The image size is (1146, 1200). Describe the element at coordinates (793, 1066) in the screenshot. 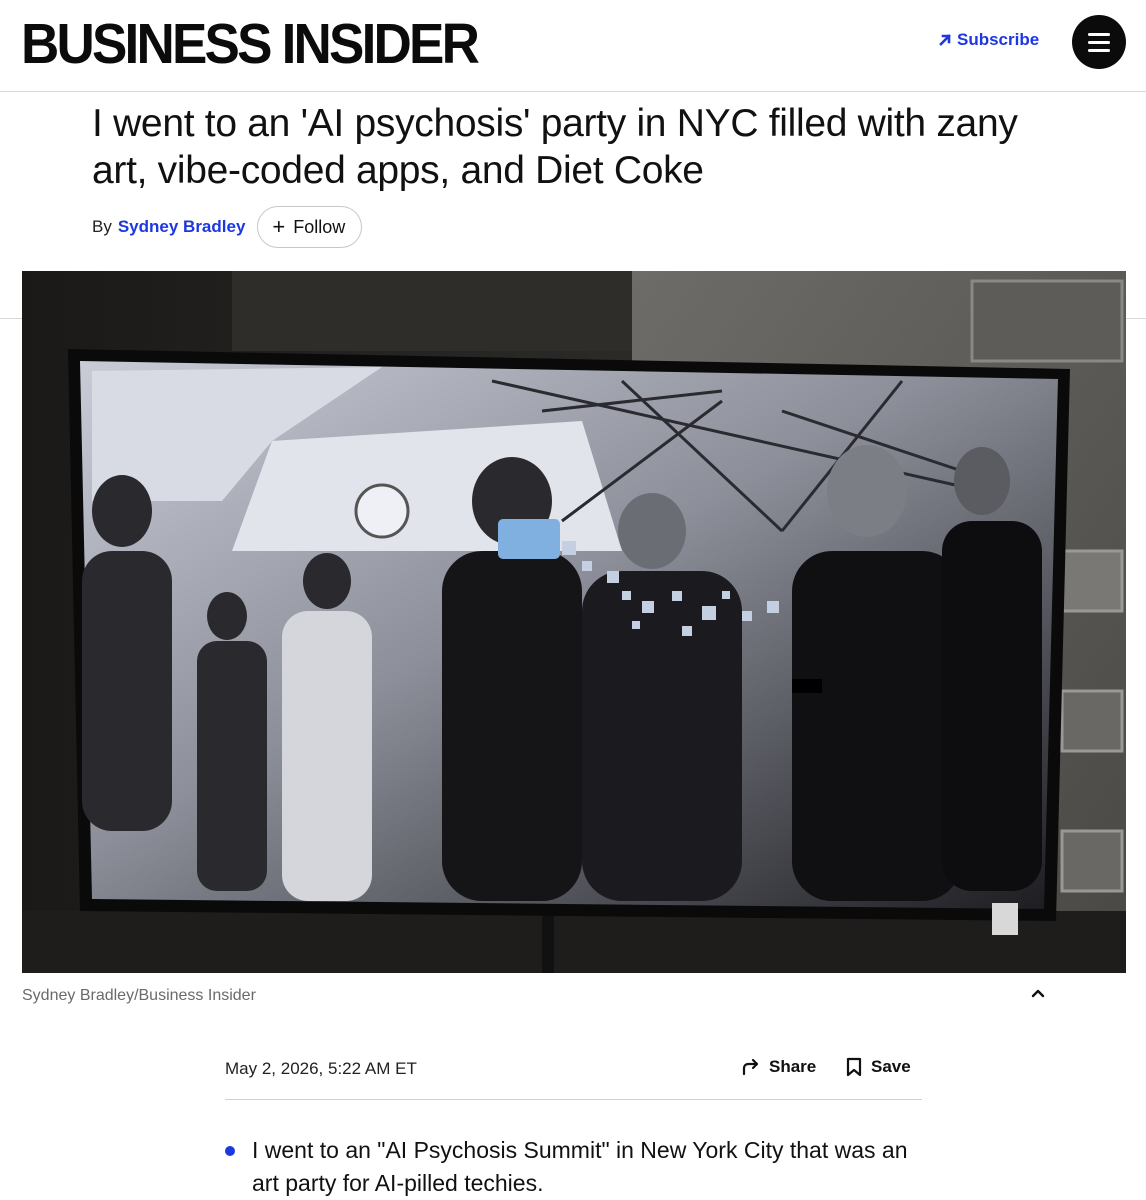

I see `share-label: Share` at that location.